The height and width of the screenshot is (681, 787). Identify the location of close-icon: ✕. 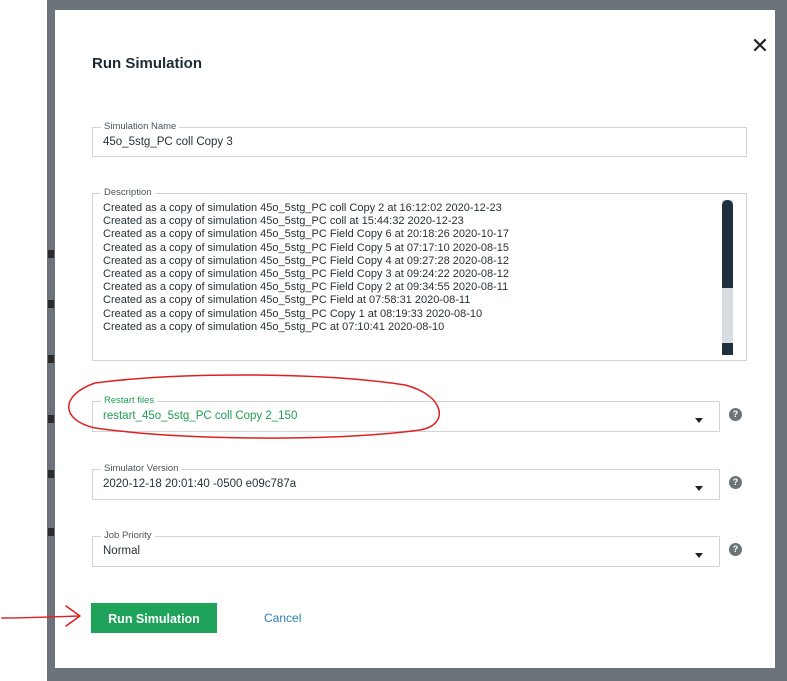
(760, 46).